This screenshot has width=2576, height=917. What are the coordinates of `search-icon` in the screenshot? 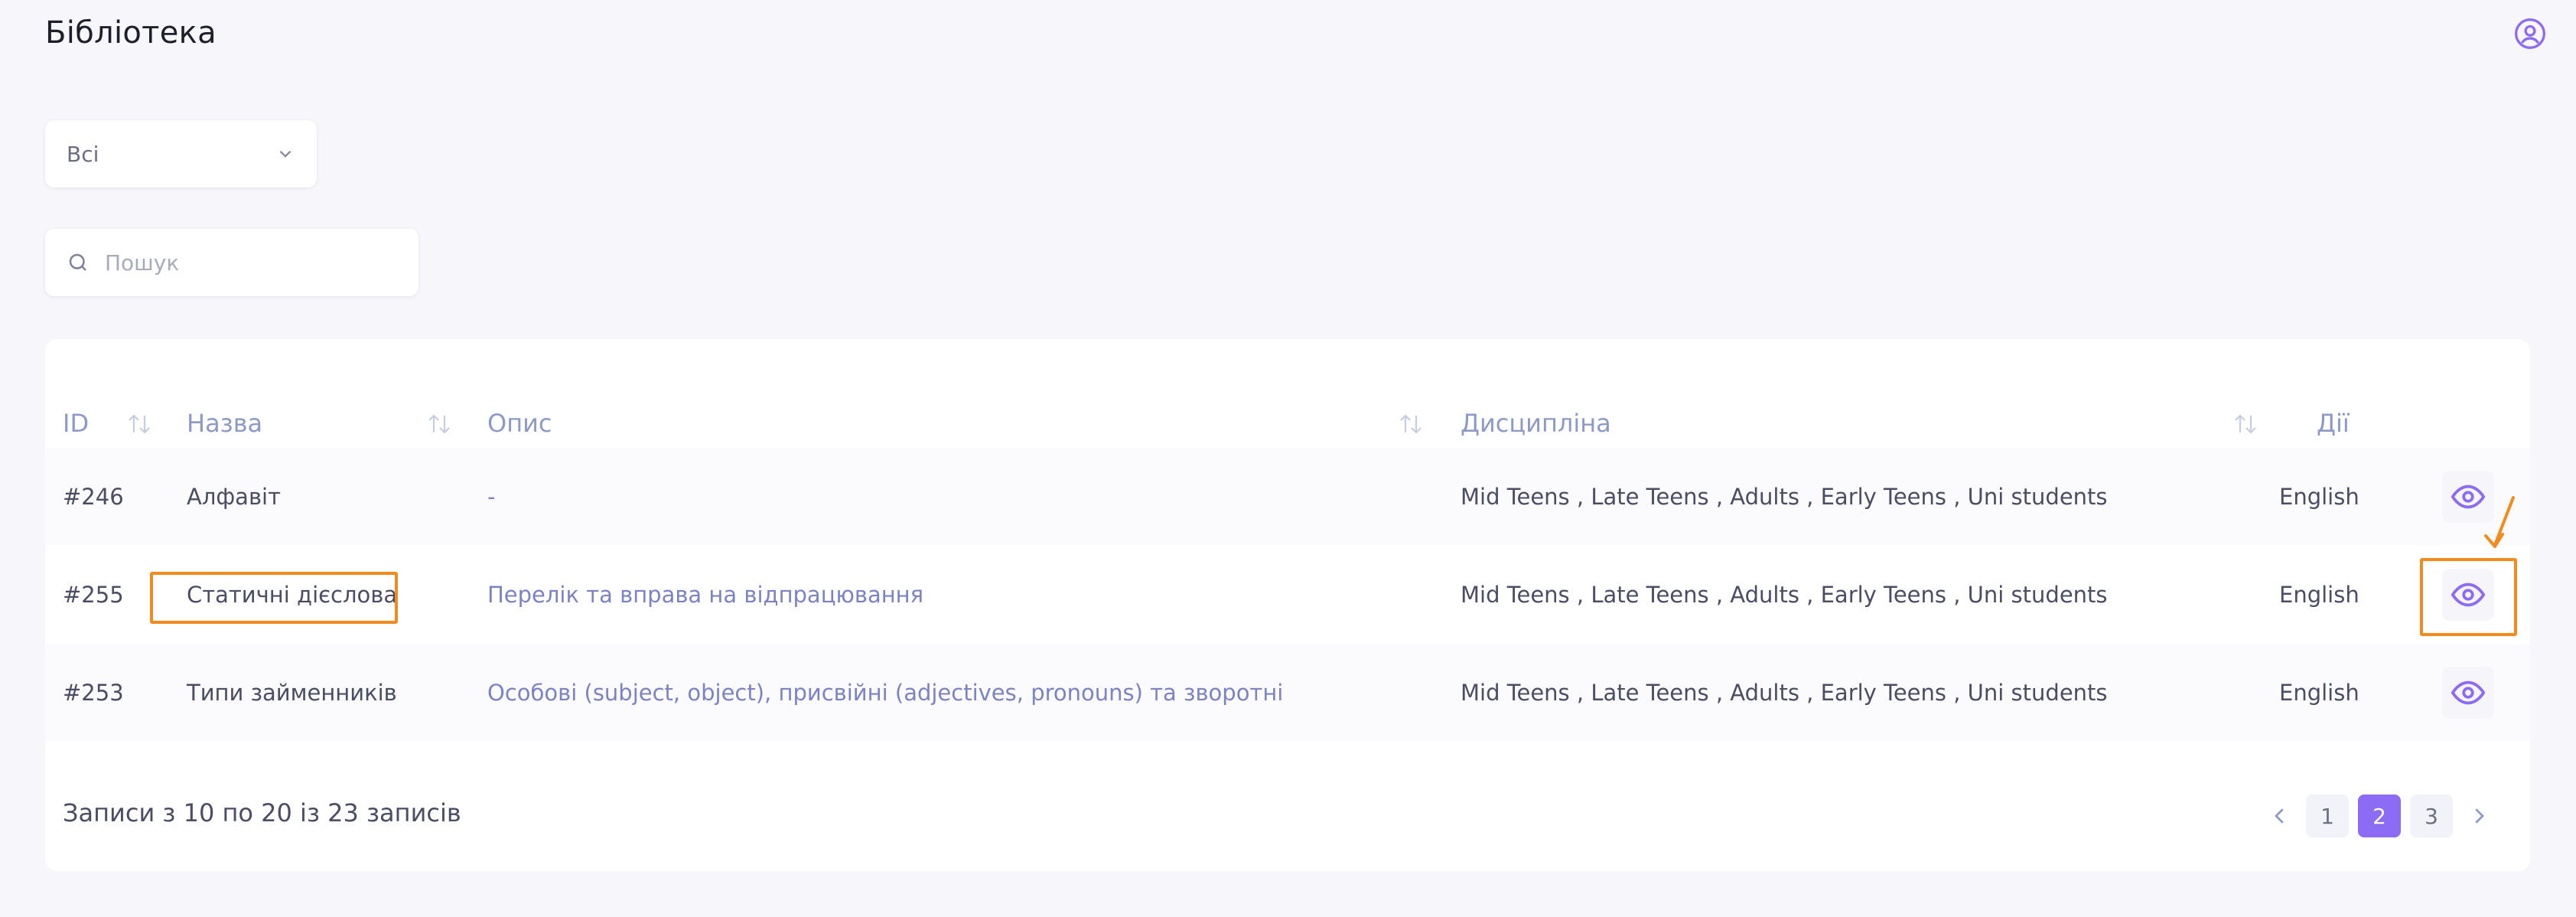 It's located at (78, 262).